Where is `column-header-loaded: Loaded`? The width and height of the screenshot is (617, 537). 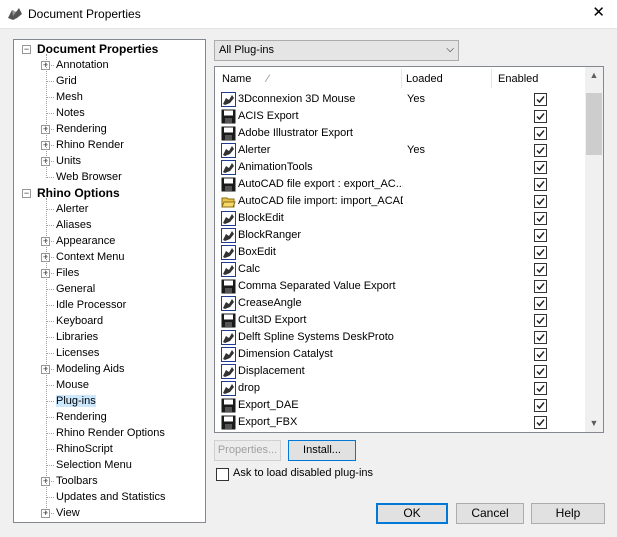
column-header-loaded: Loaded is located at coordinates (424, 79).